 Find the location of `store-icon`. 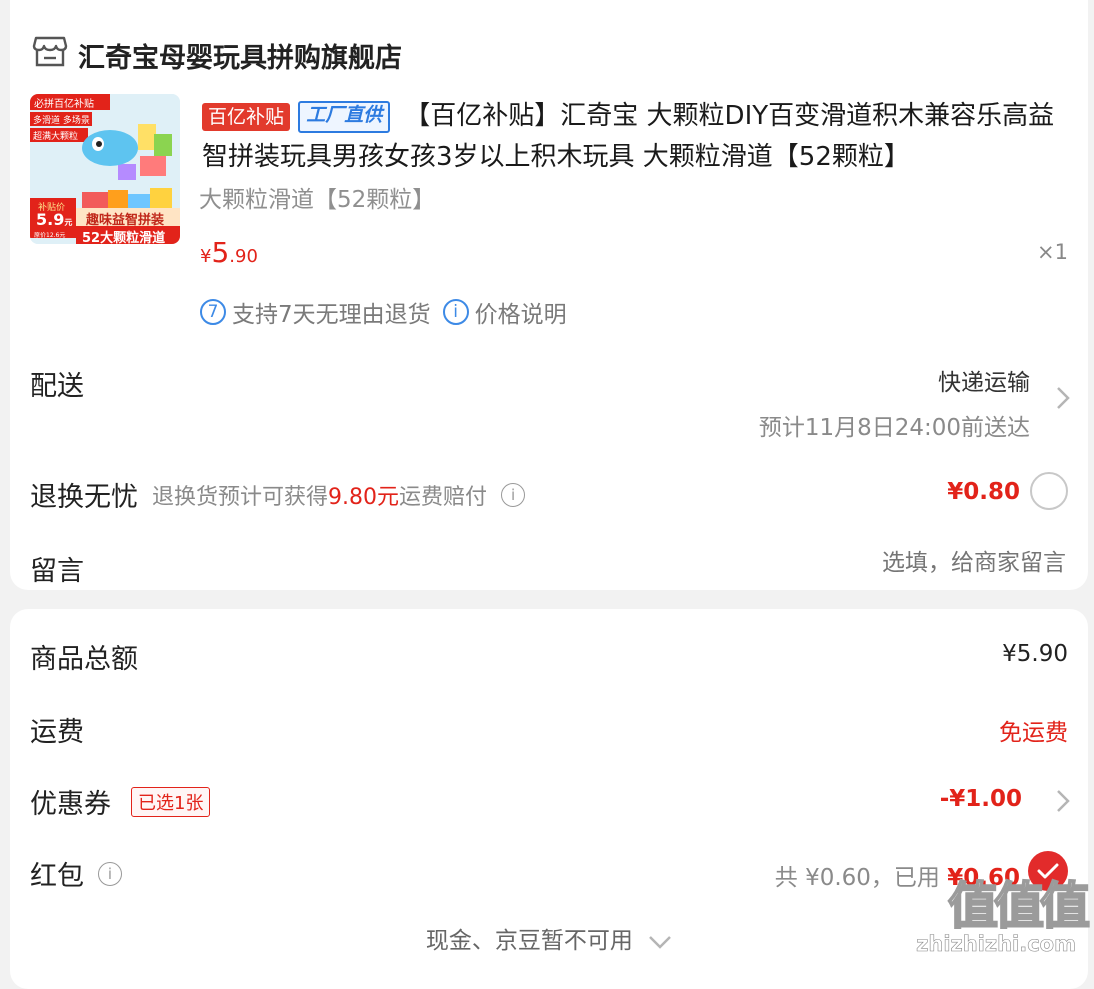

store-icon is located at coordinates (50, 51).